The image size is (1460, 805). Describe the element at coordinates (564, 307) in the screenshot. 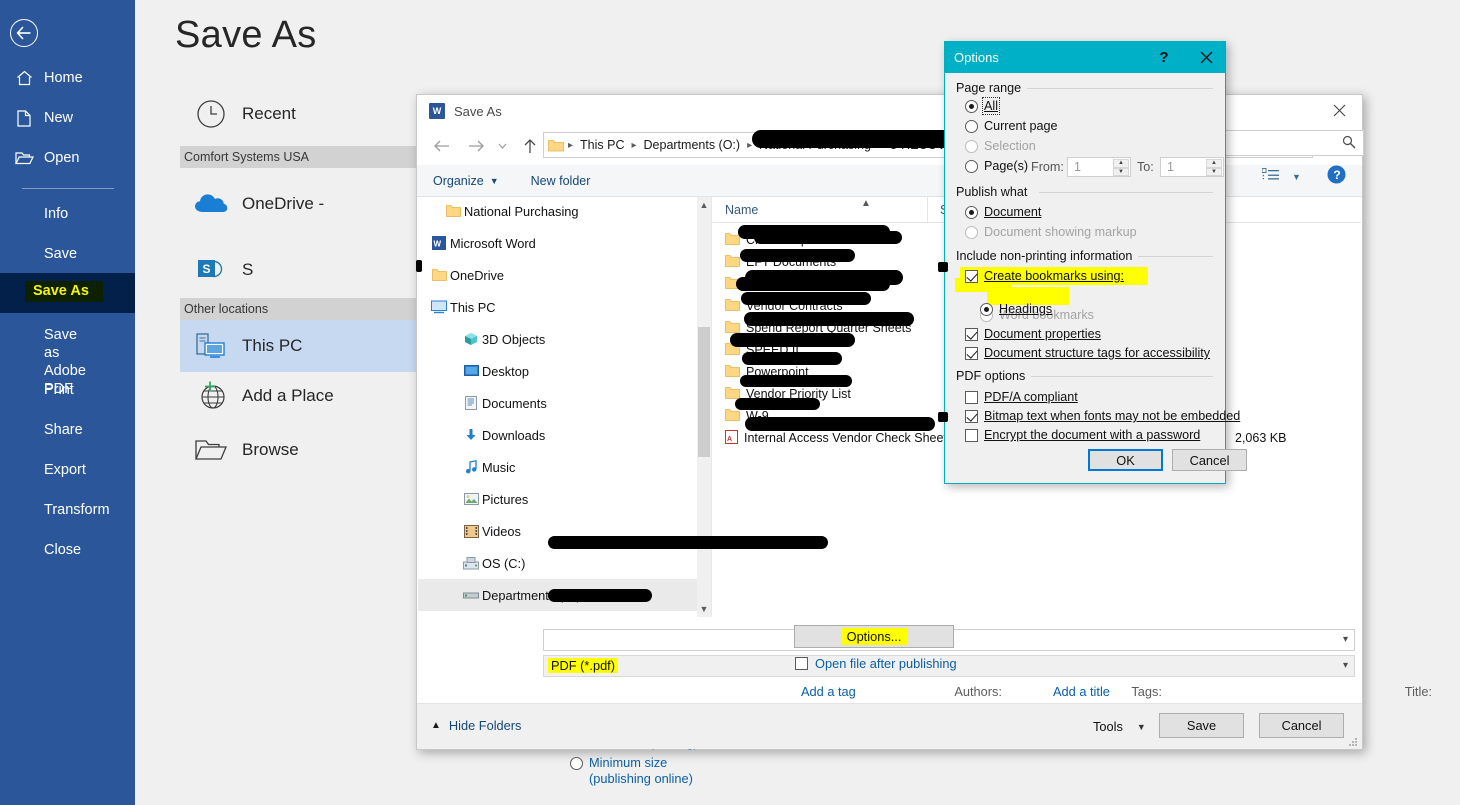

I see `tree-item-this-pc: This PC` at that location.